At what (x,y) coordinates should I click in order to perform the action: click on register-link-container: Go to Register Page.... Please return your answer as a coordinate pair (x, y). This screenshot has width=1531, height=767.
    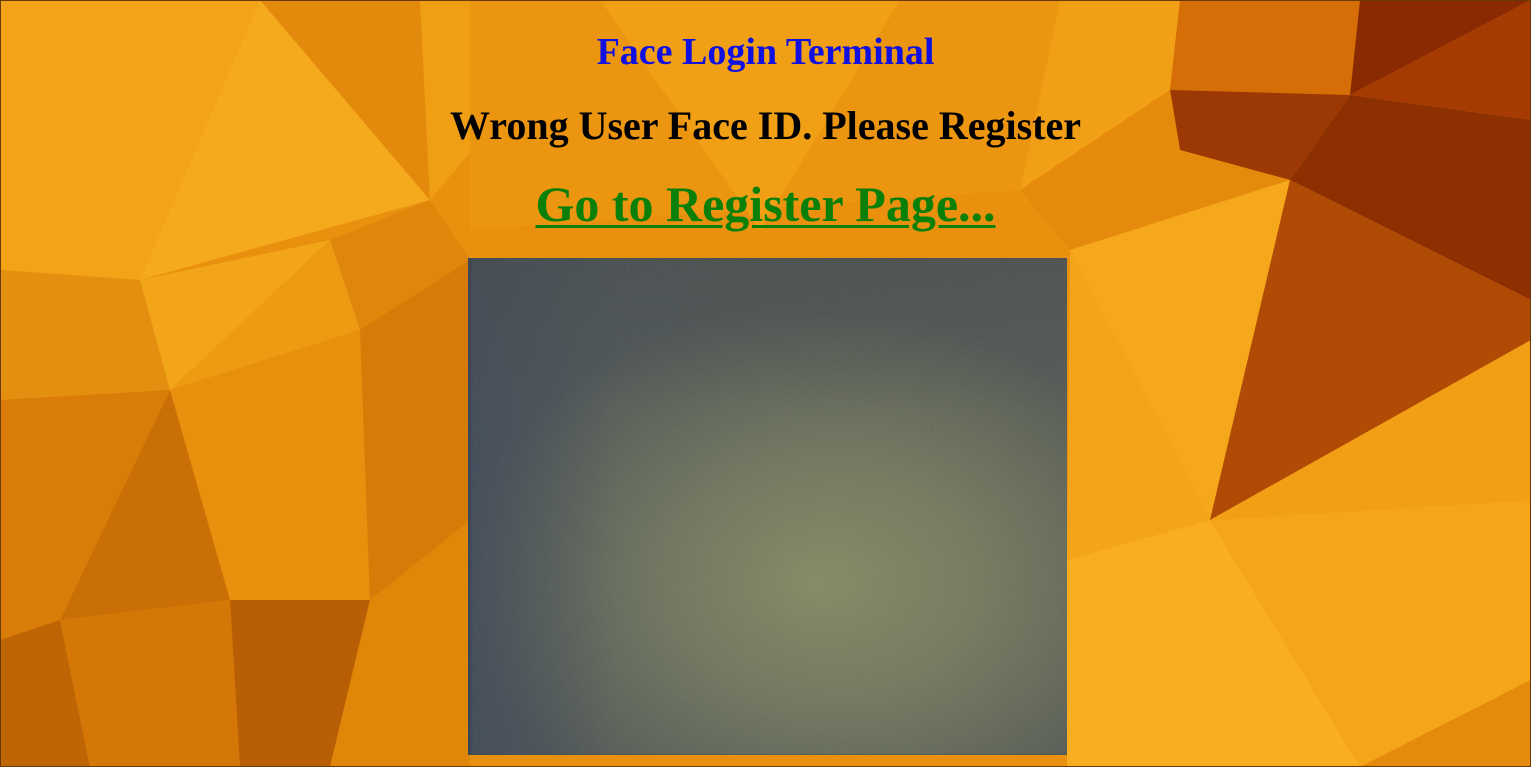
    Looking at the image, I should click on (765, 204).